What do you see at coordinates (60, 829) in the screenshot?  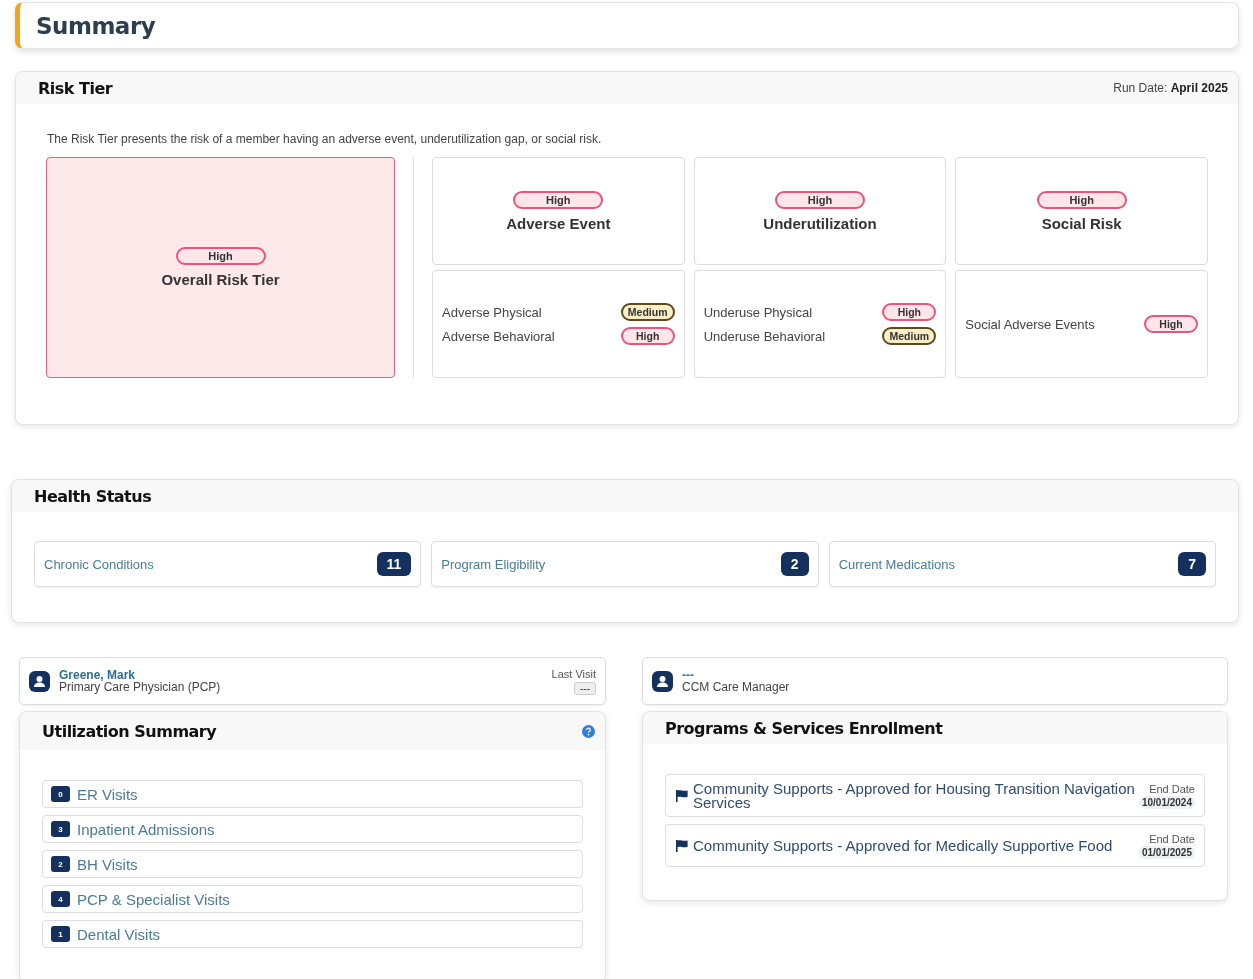 I see `count-badge: 3` at bounding box center [60, 829].